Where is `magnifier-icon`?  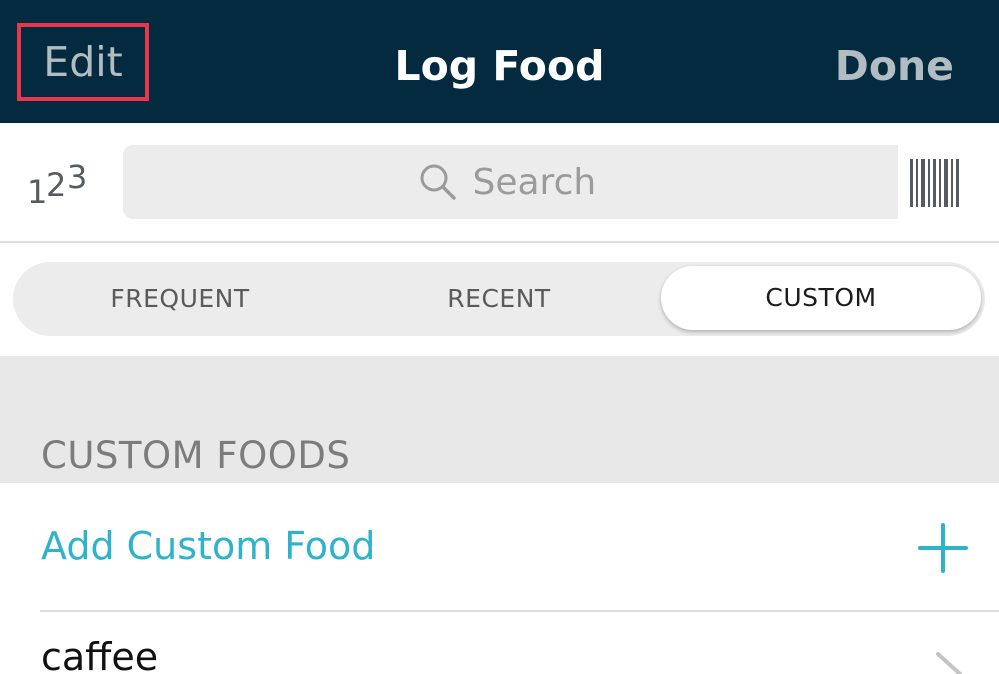 magnifier-icon is located at coordinates (438, 182).